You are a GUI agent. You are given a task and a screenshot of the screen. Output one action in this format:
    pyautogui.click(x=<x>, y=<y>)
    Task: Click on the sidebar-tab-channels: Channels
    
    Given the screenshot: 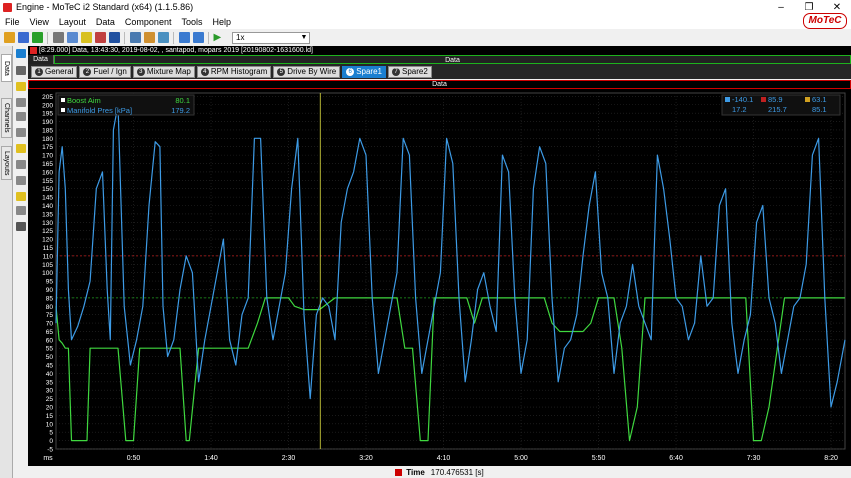 What is the action you would take?
    pyautogui.click(x=6, y=118)
    